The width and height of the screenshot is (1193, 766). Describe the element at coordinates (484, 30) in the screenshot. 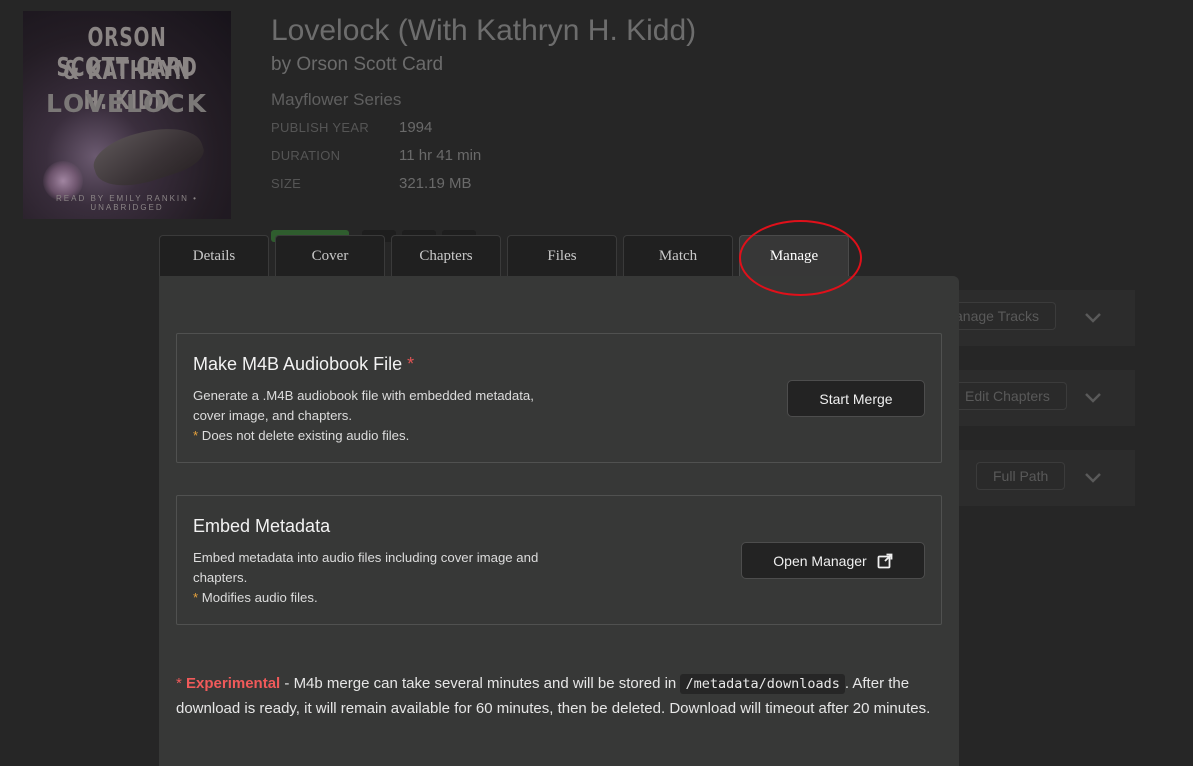

I see `book-title: Lovelock (With Kathryn H. Kidd)` at that location.